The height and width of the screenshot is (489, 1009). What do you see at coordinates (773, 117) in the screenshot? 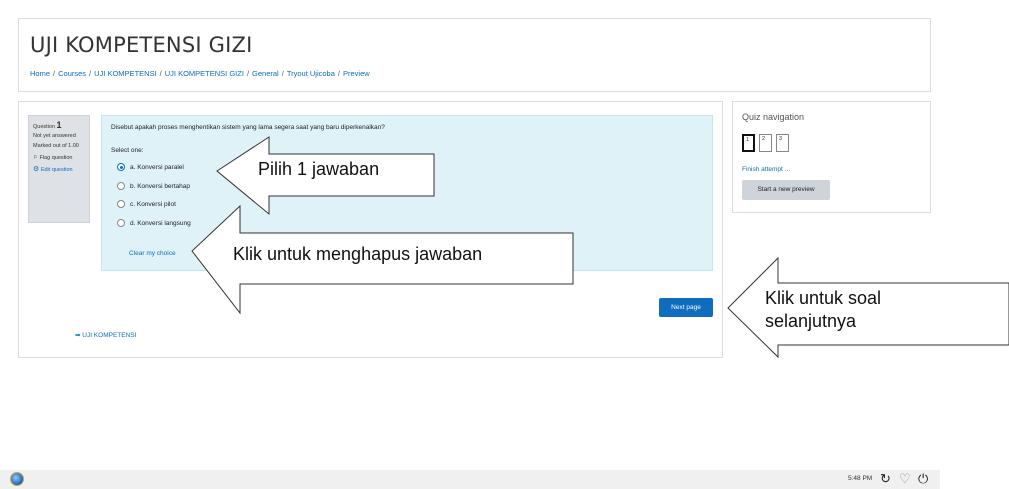
I see `quiz-navigation-title: Quiz navigation` at bounding box center [773, 117].